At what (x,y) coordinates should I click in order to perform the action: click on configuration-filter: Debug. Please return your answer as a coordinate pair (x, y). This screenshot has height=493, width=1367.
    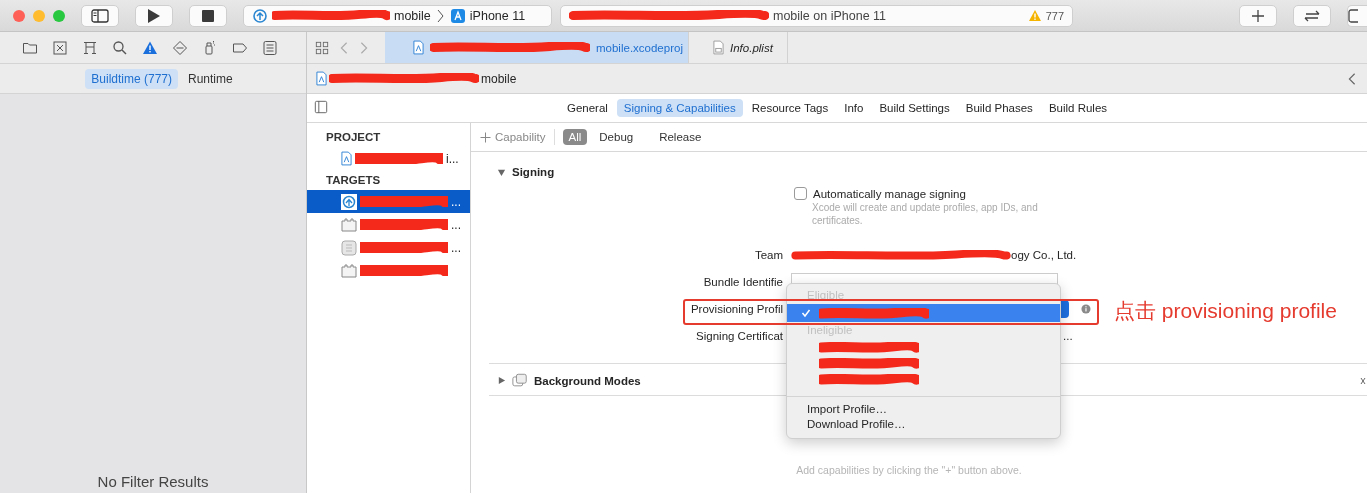
    Looking at the image, I should click on (616, 137).